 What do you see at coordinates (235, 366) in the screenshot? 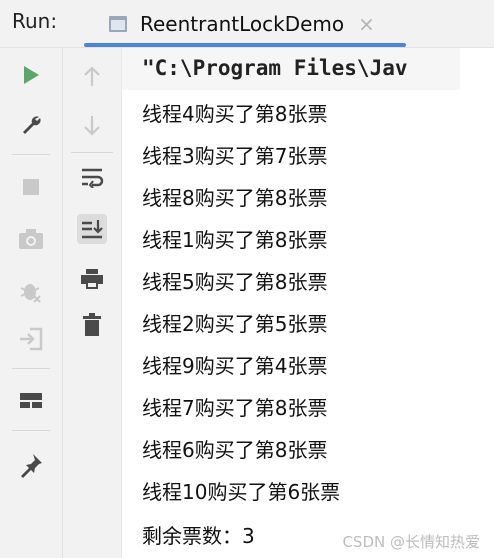
I see `console-line: 线程9购买了第4张票` at bounding box center [235, 366].